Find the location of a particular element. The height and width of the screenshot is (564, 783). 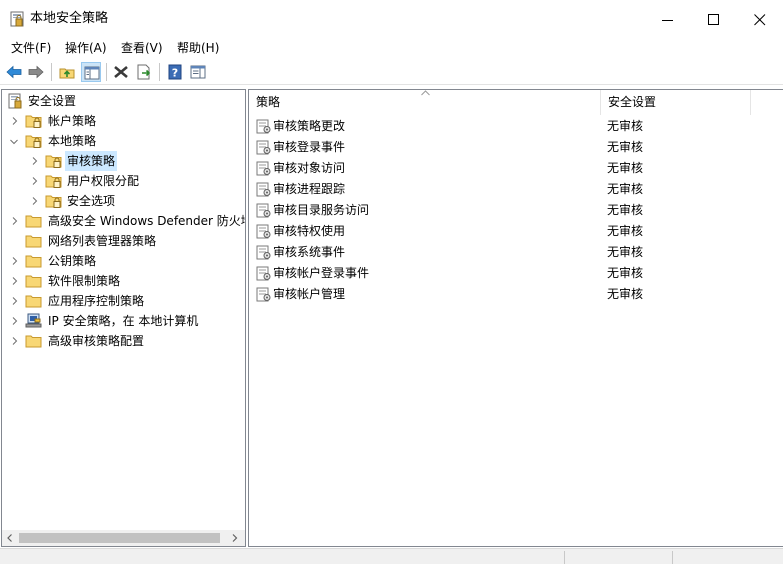

menu-file: 文件(F) is located at coordinates (31, 48).